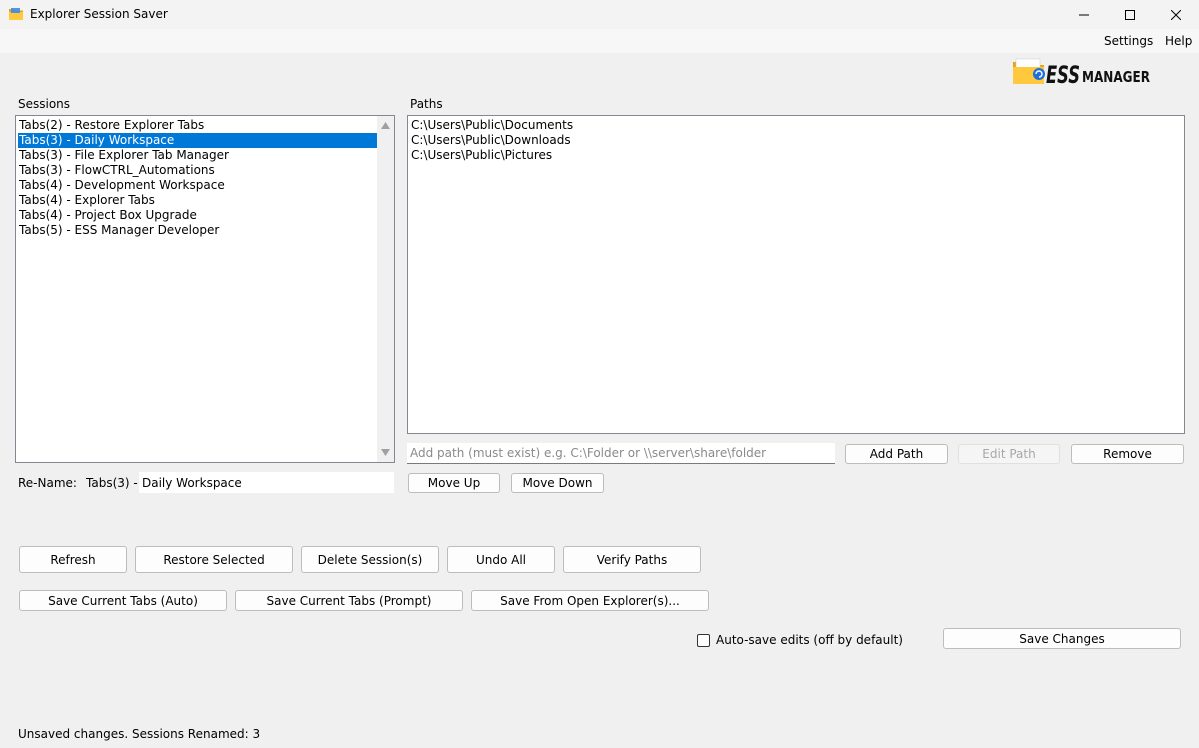  What do you see at coordinates (99, 14) in the screenshot?
I see `window-title: Explorer Session Saver` at bounding box center [99, 14].